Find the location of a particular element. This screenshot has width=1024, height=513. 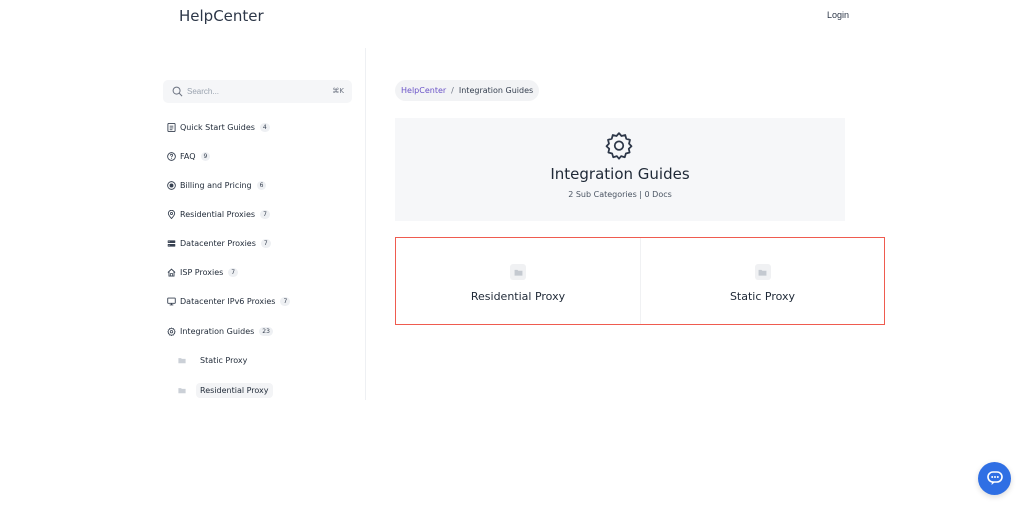

sidebar-item-datacenter-proxies: Datacenter Proxies 7 is located at coordinates (218, 243).